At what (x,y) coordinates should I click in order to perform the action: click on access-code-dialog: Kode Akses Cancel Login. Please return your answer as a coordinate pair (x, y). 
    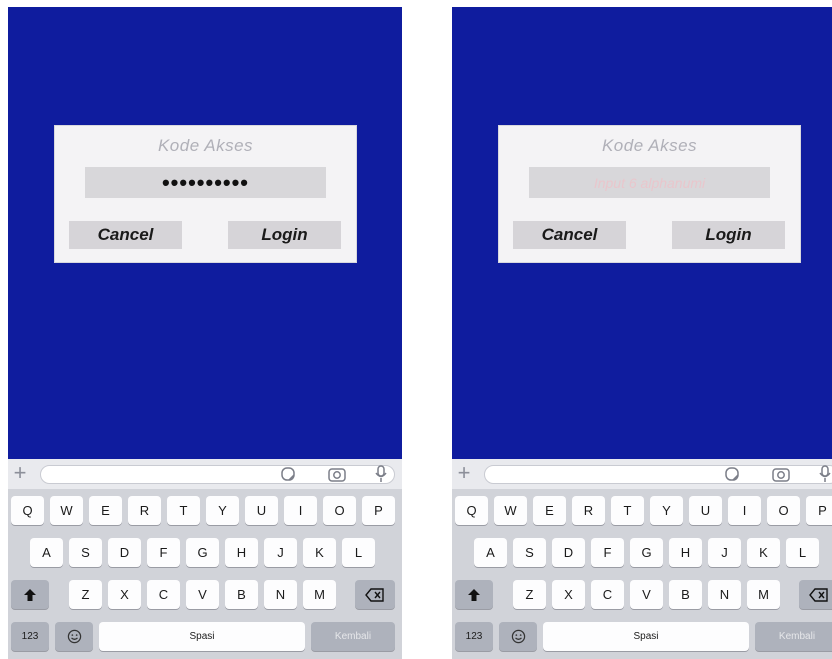
    Looking at the image, I should click on (649, 194).